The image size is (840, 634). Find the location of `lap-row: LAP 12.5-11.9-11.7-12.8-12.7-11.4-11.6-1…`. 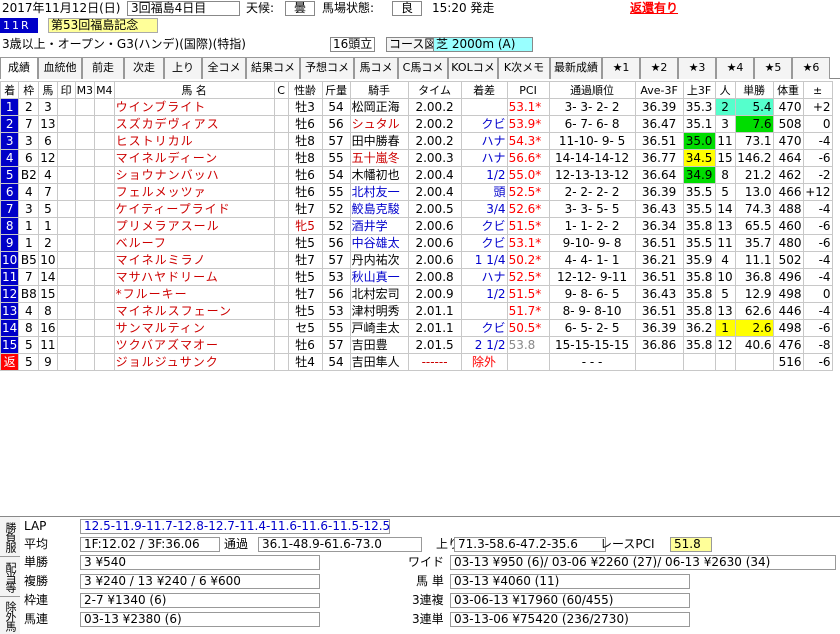

lap-row: LAP 12.5-11.9-11.7-12.8-12.7-11.4-11.6-1… is located at coordinates (207, 526).